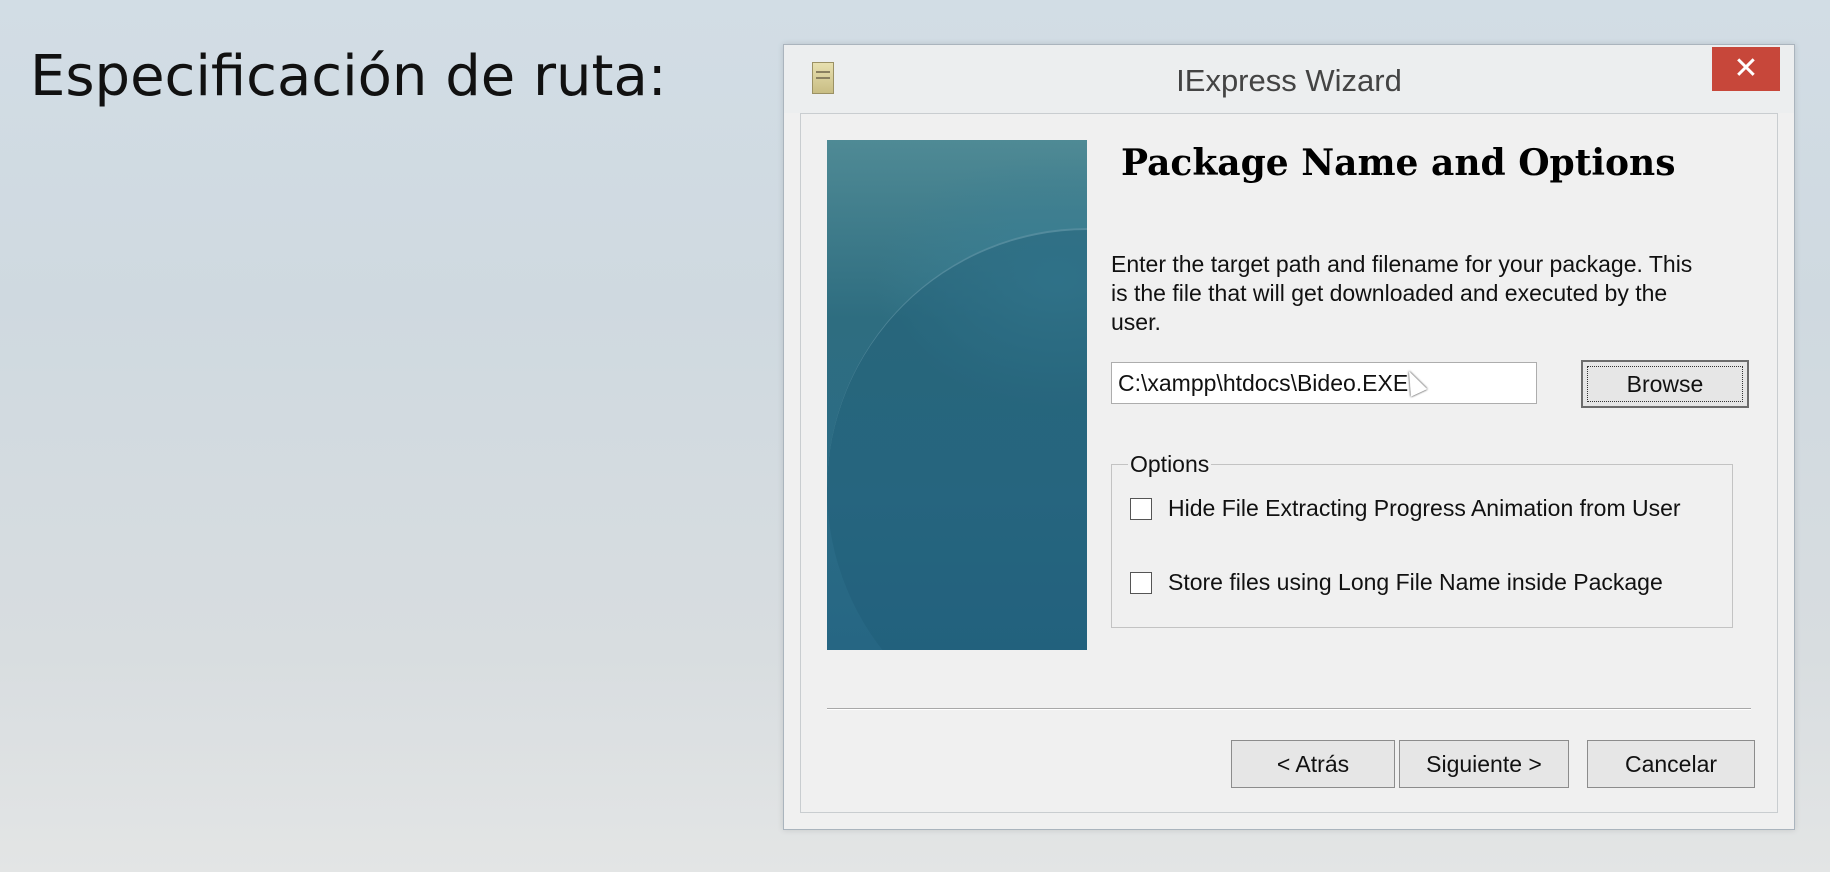  I want to click on next-button: Siguiente >, so click(1484, 764).